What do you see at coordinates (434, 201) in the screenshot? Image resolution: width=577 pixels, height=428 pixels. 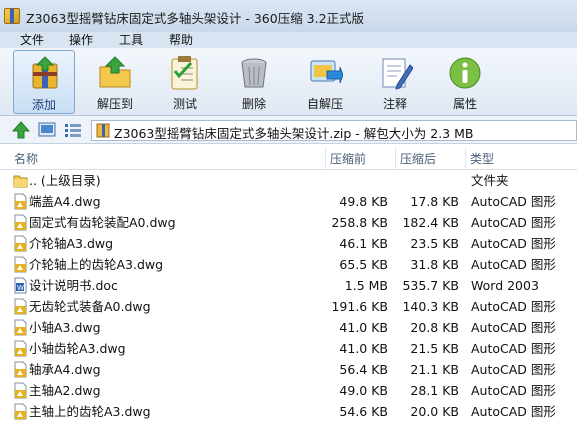 I see `file-packed-size: 17.8 KB` at bounding box center [434, 201].